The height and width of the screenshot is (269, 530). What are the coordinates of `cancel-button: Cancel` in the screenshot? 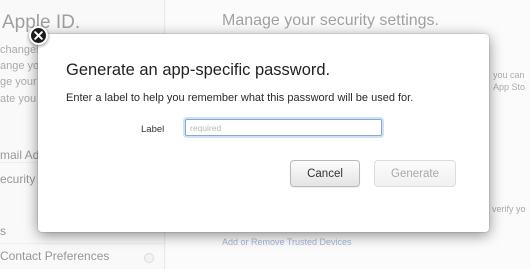 It's located at (325, 173).